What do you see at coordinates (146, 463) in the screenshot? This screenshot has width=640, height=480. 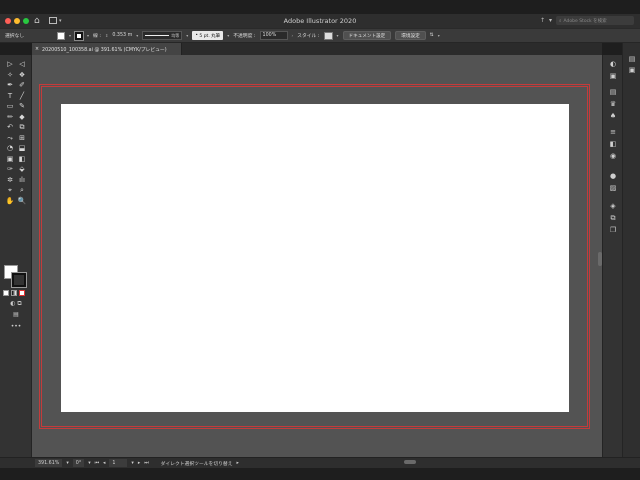 I see `last-artboard-icon: ⏭` at bounding box center [146, 463].